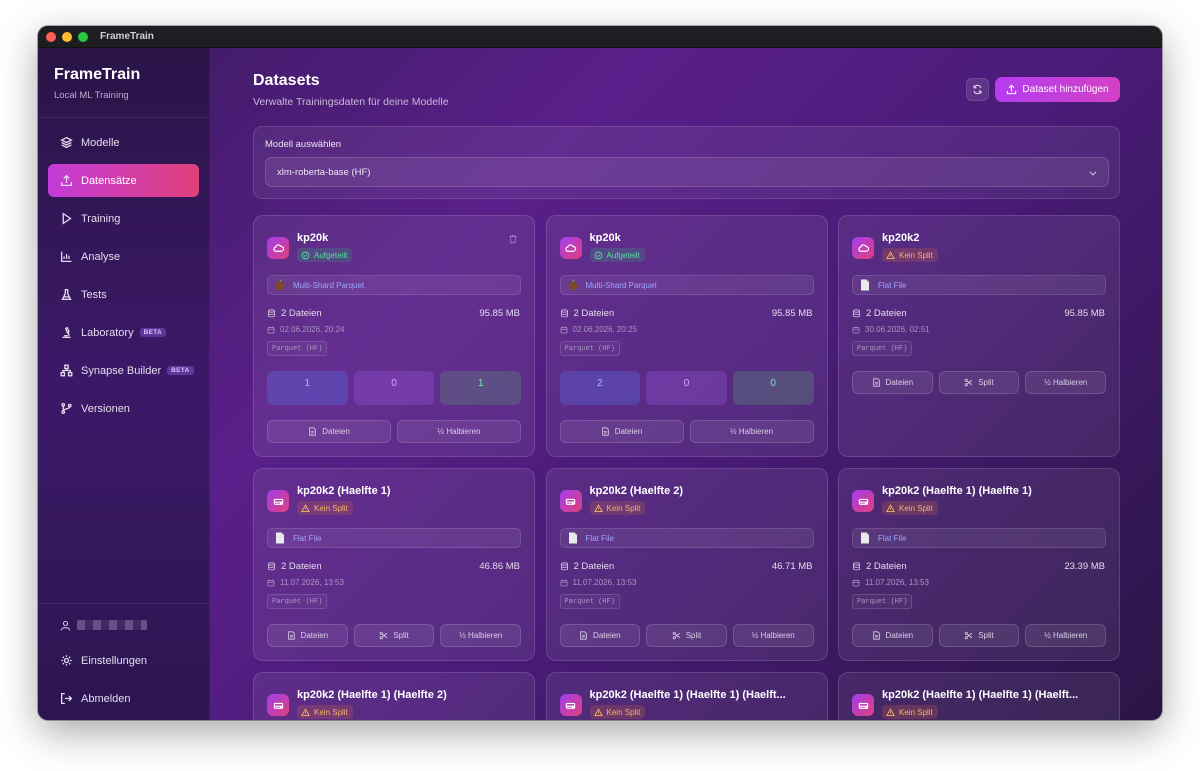 This screenshot has width=1200, height=771. What do you see at coordinates (792, 313) in the screenshot?
I see `dataset-size: 95.85 MB` at bounding box center [792, 313].